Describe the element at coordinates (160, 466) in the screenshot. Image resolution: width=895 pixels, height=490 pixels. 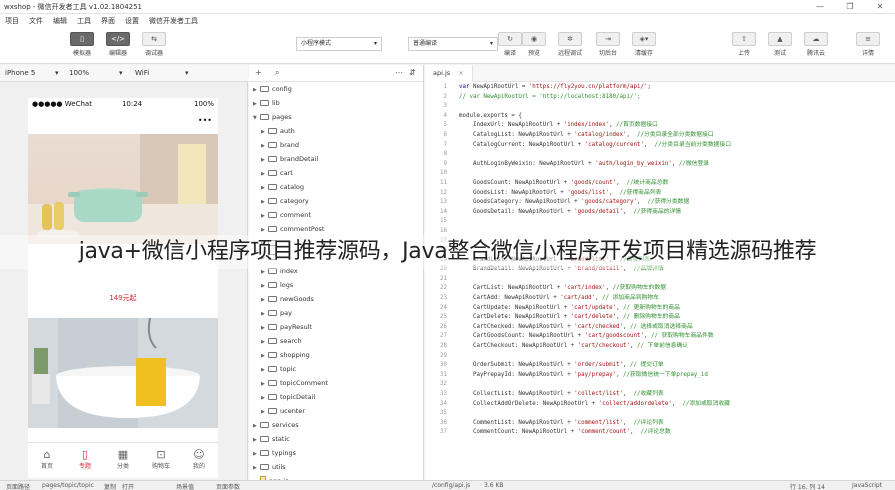
I see `tab-cart-label: 购物车` at that location.